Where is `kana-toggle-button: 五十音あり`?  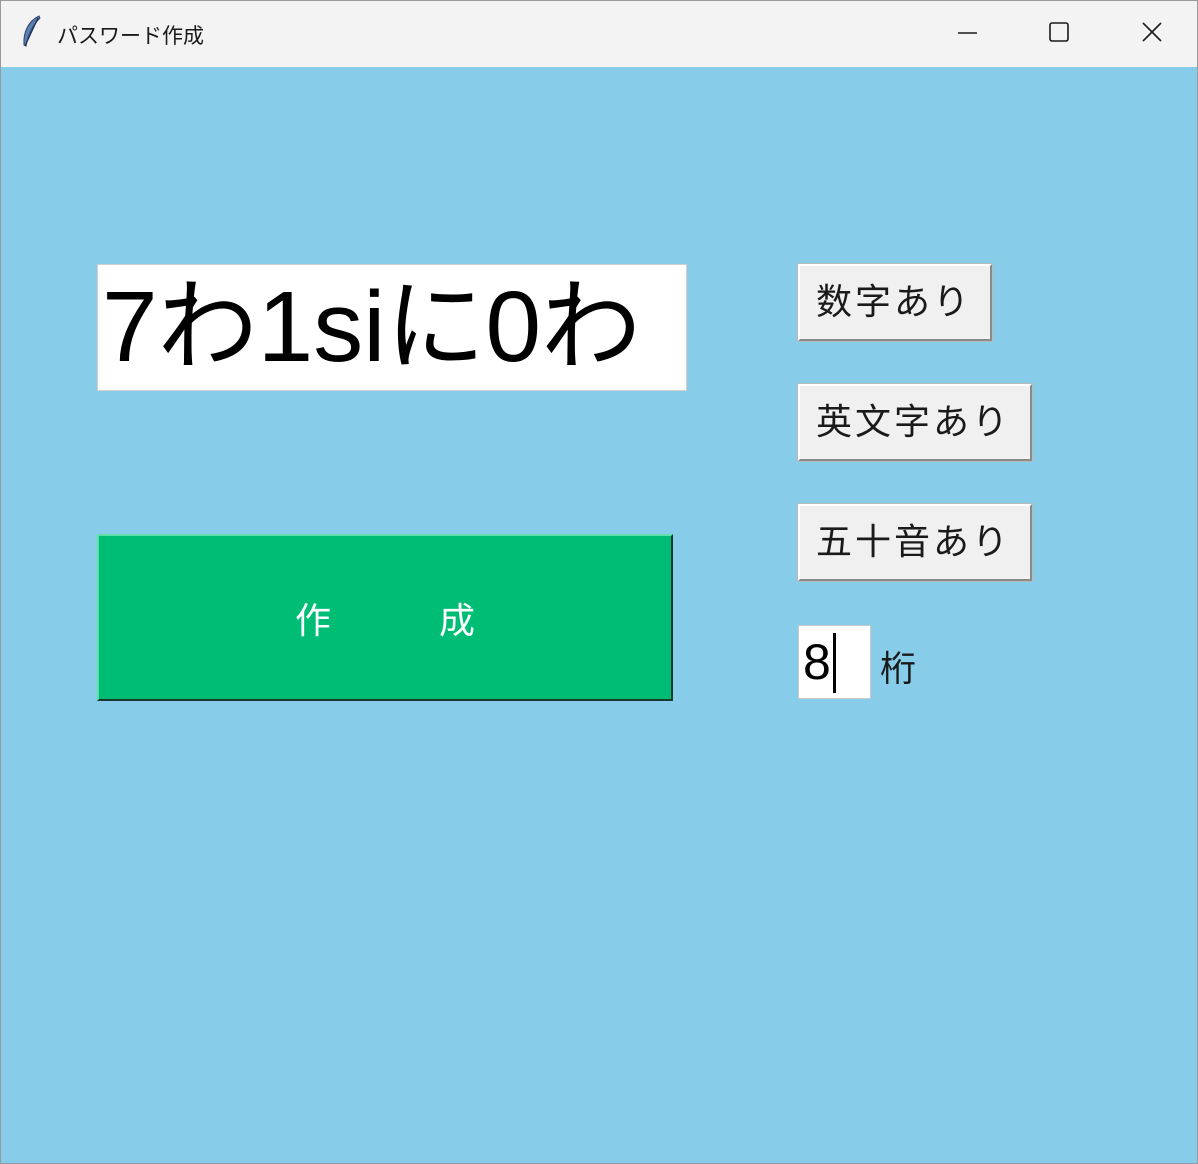
kana-toggle-button: 五十音あり is located at coordinates (915, 542).